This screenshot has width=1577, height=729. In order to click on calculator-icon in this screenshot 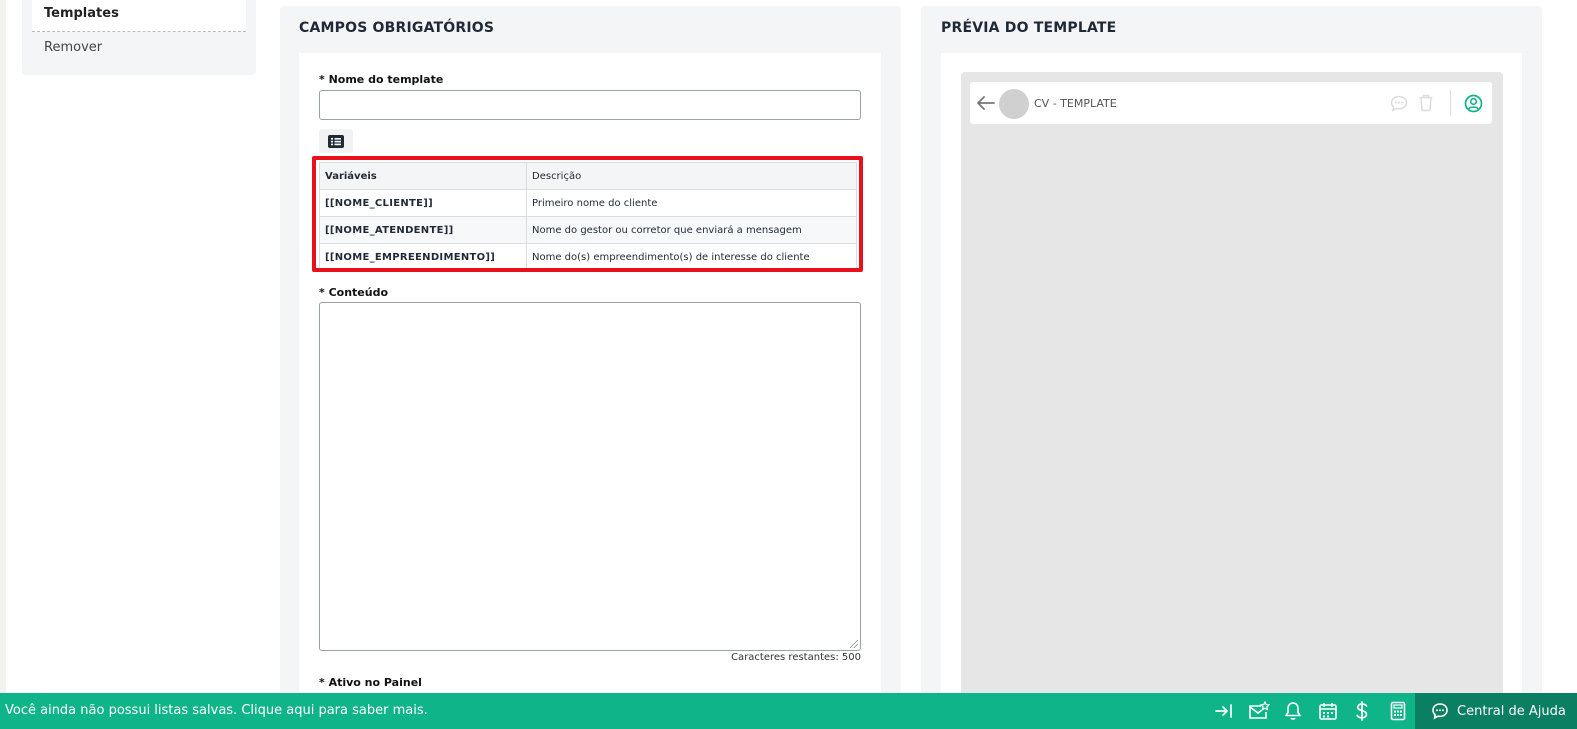, I will do `click(1398, 711)`.